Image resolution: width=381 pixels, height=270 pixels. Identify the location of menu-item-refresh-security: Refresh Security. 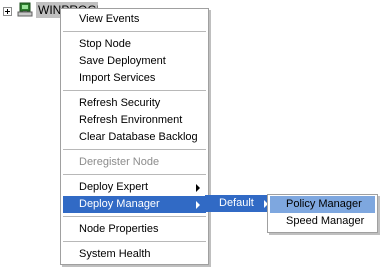
(134, 103).